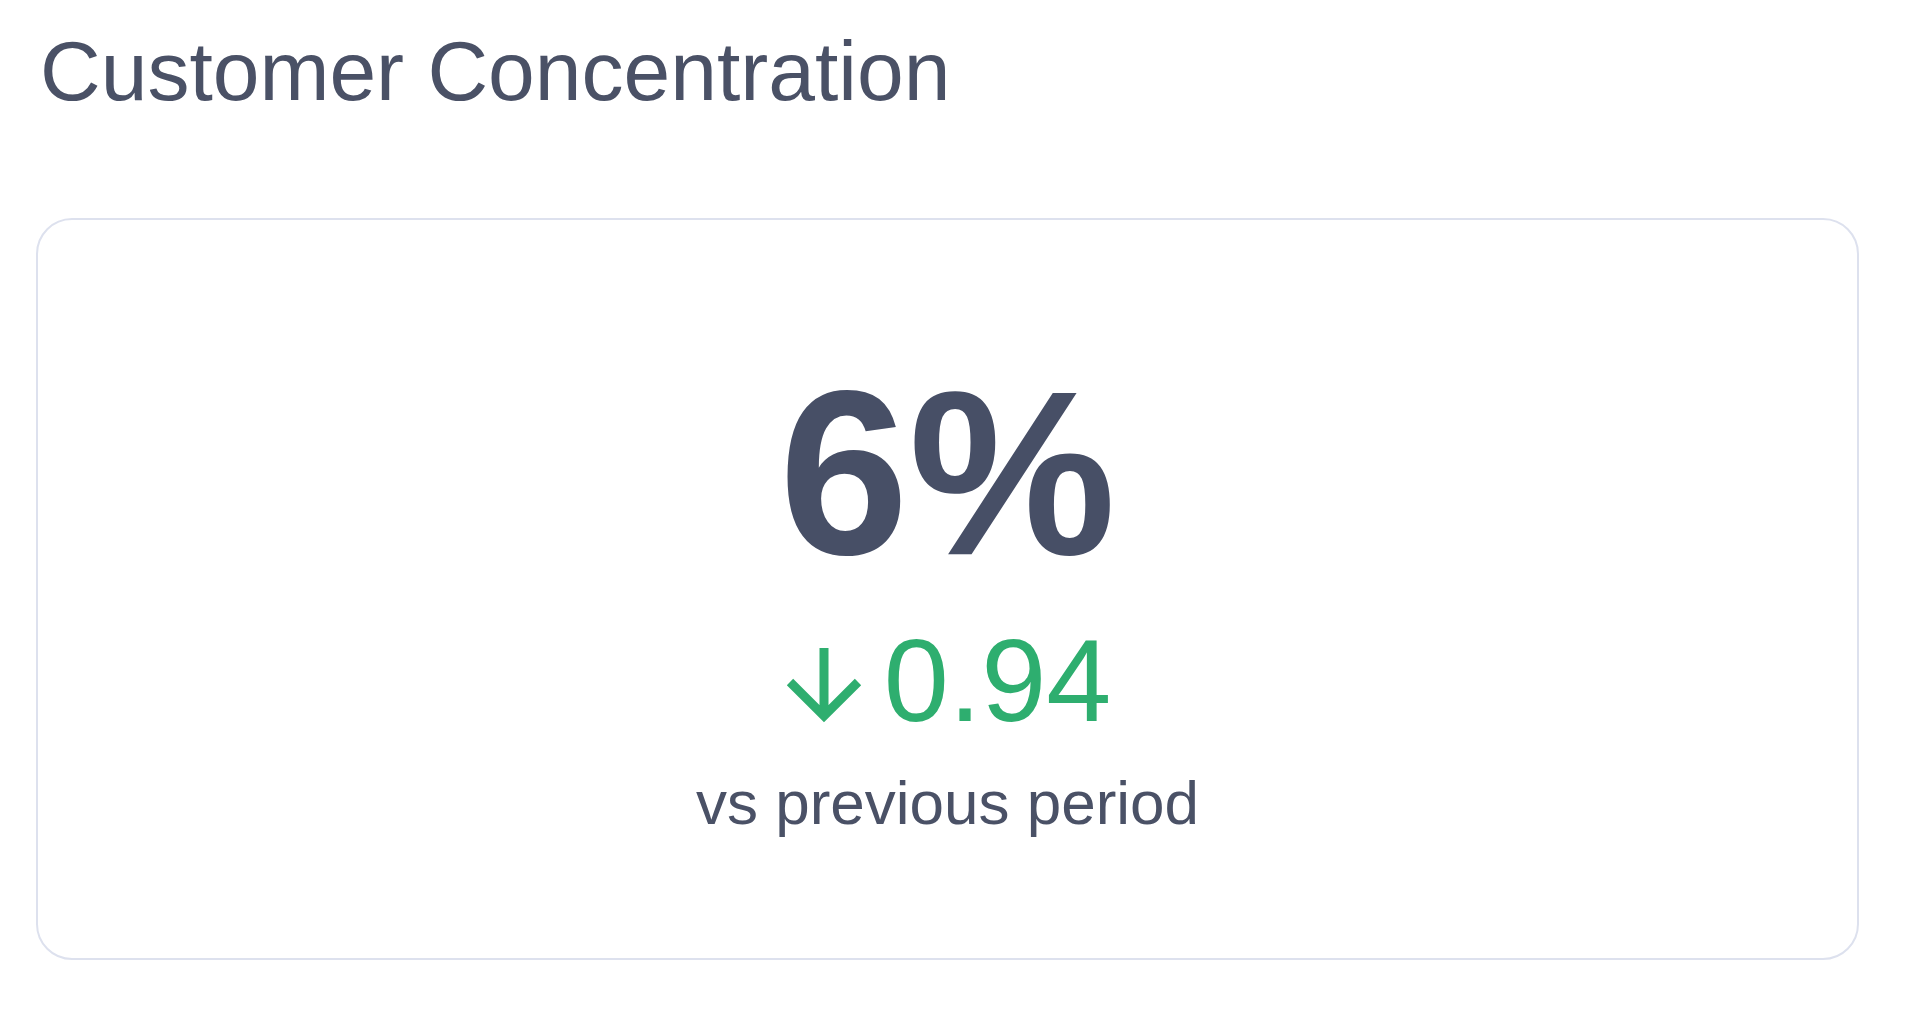 Image resolution: width=1920 pixels, height=1021 pixels. I want to click on widget-title: Customer Concentration, so click(495, 71).